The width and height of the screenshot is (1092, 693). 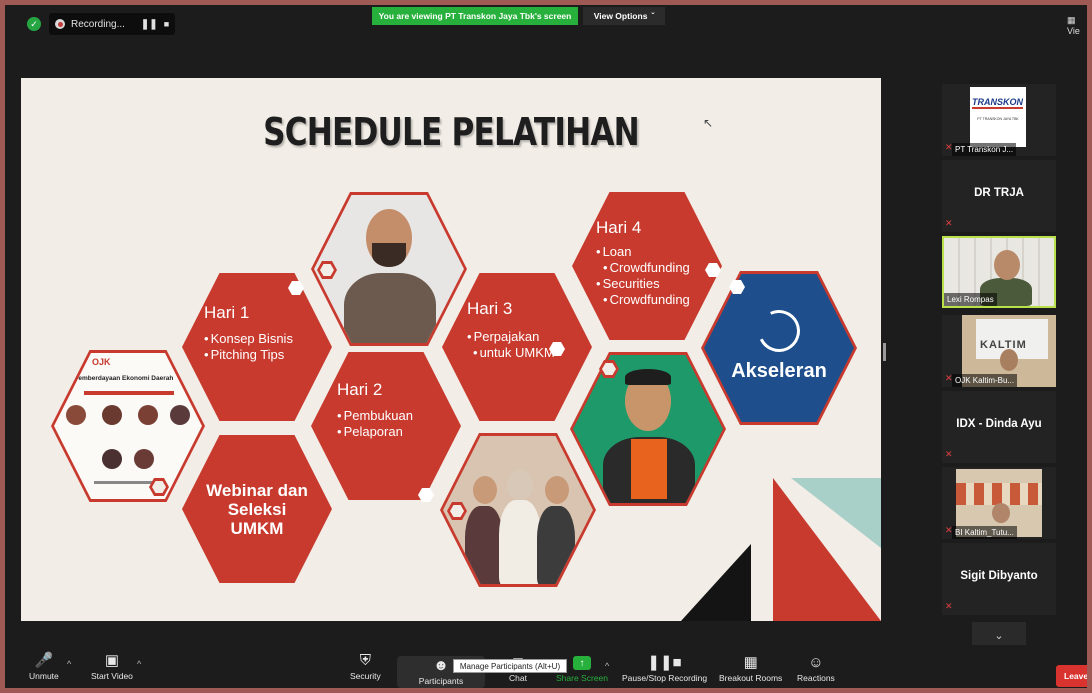 I want to click on hari1-heading: Hari 1, so click(x=227, y=312).